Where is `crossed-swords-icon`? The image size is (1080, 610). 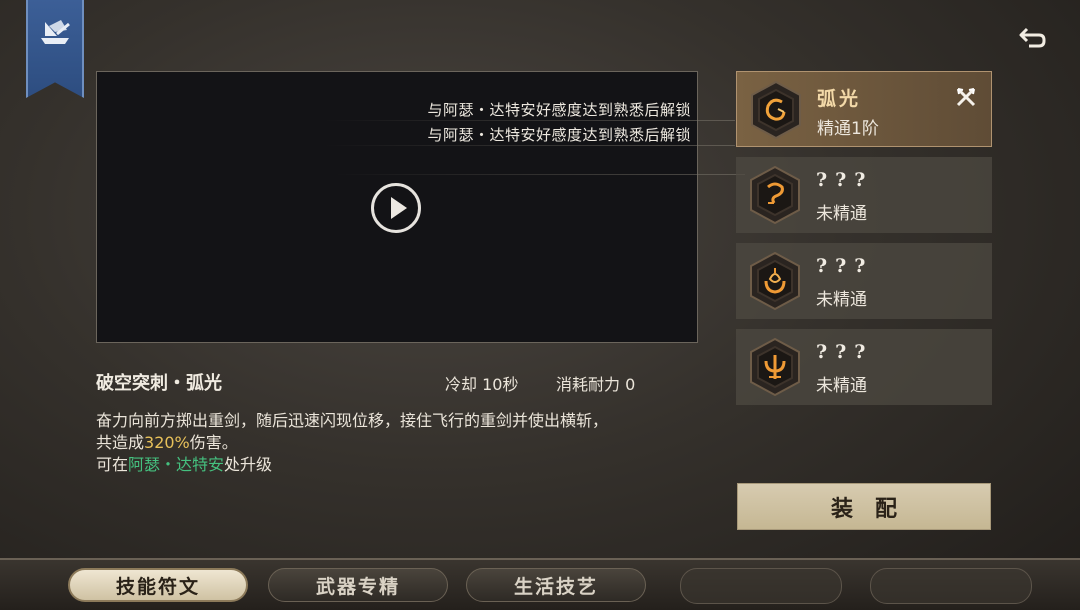 crossed-swords-icon is located at coordinates (966, 97).